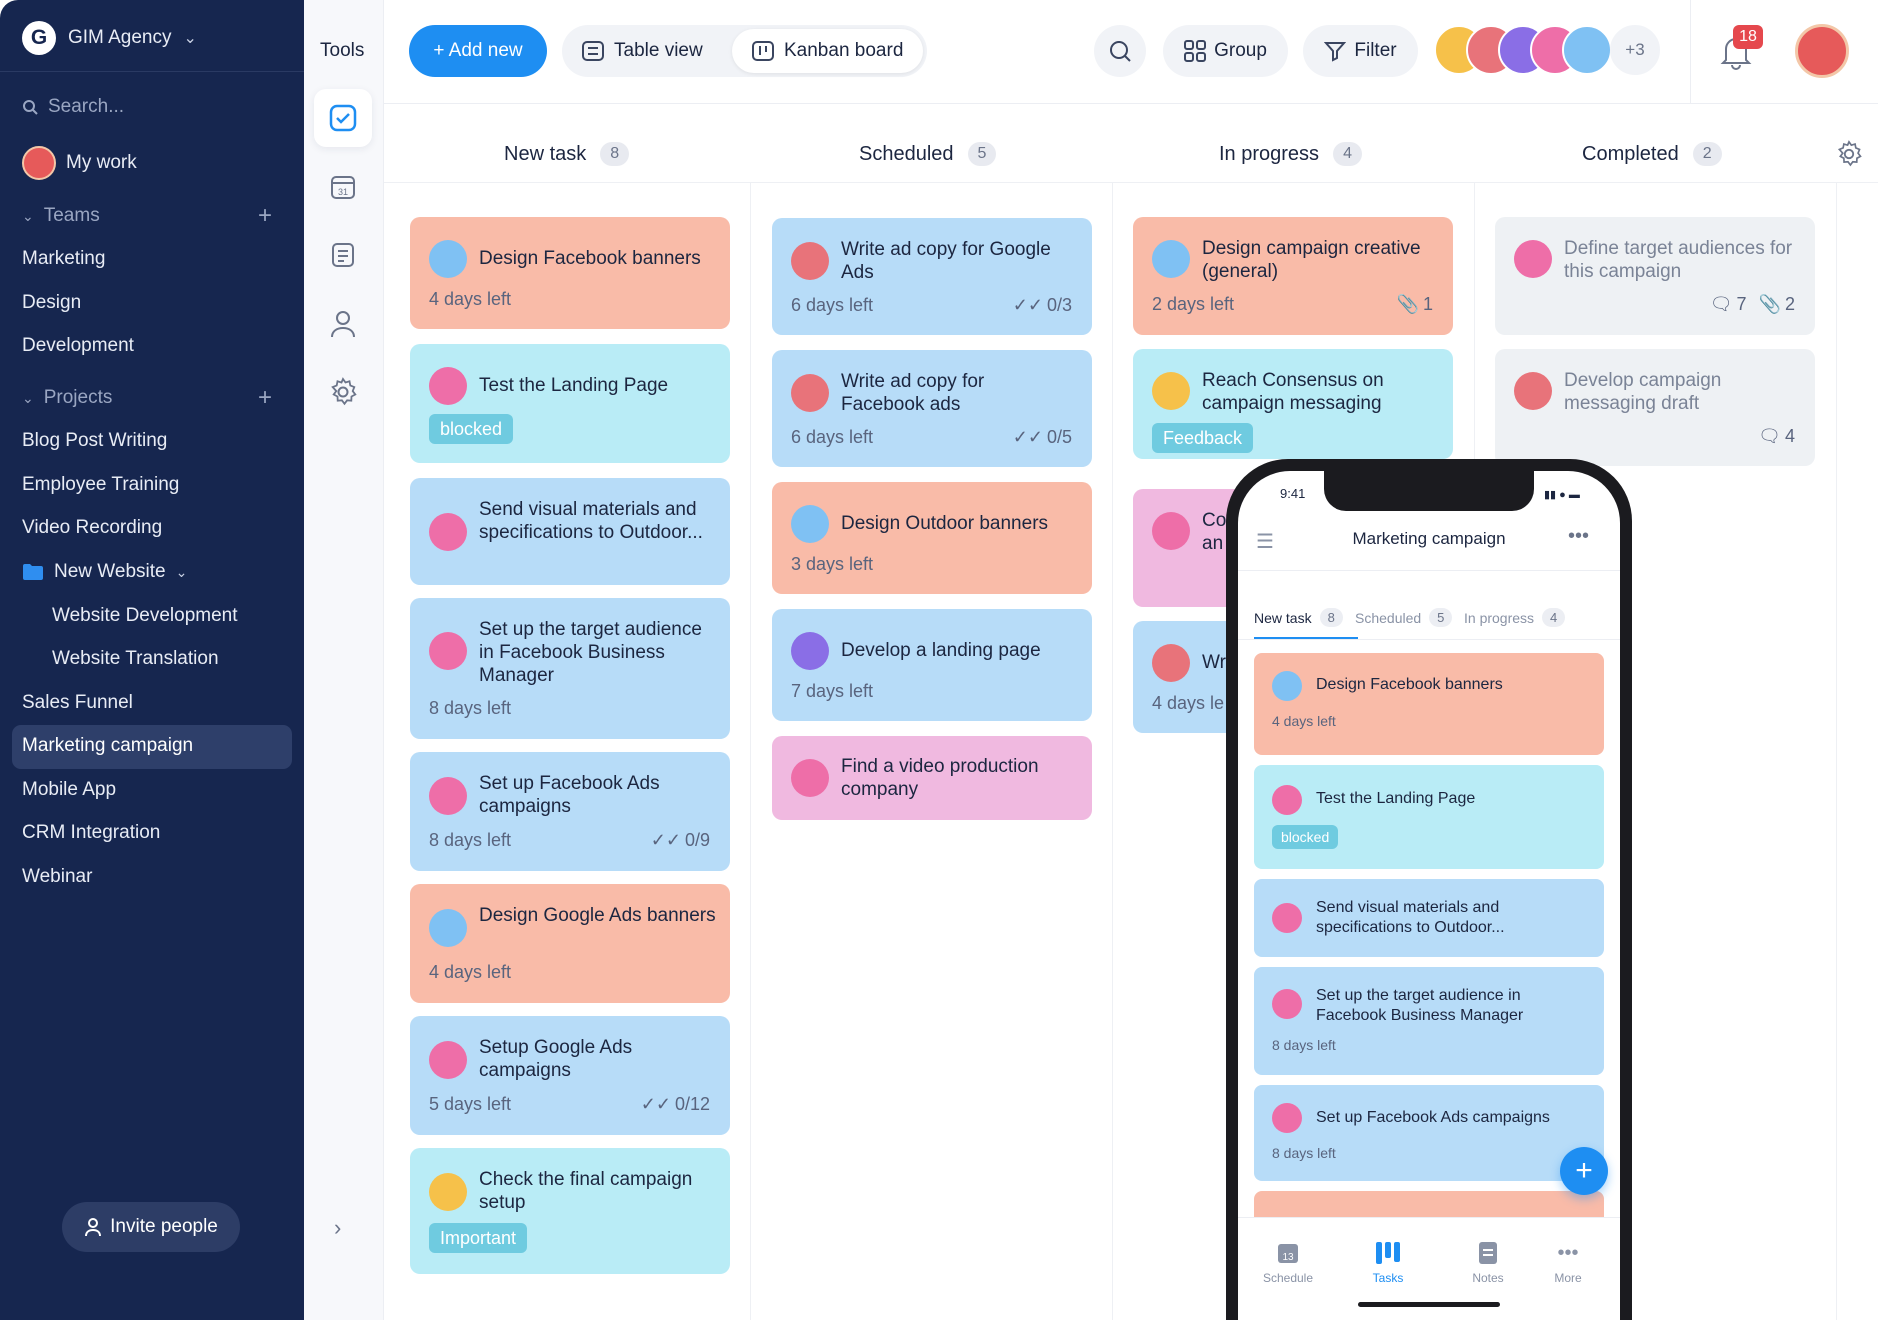 This screenshot has height=1320, width=1878. What do you see at coordinates (1752, 304) in the screenshot?
I see `card-meta: 🗨 7 📎 2` at bounding box center [1752, 304].